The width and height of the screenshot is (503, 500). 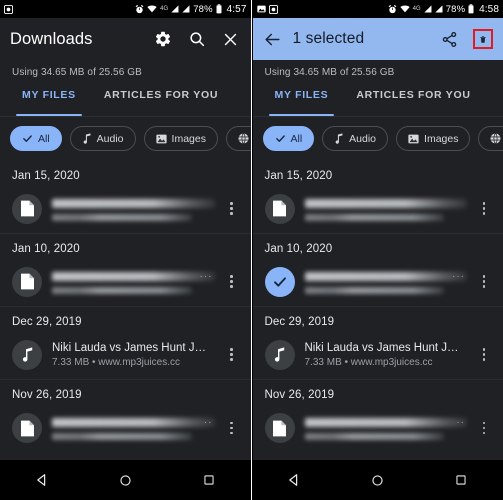 What do you see at coordinates (385, 282) in the screenshot?
I see `file-name-redacted: ···` at bounding box center [385, 282].